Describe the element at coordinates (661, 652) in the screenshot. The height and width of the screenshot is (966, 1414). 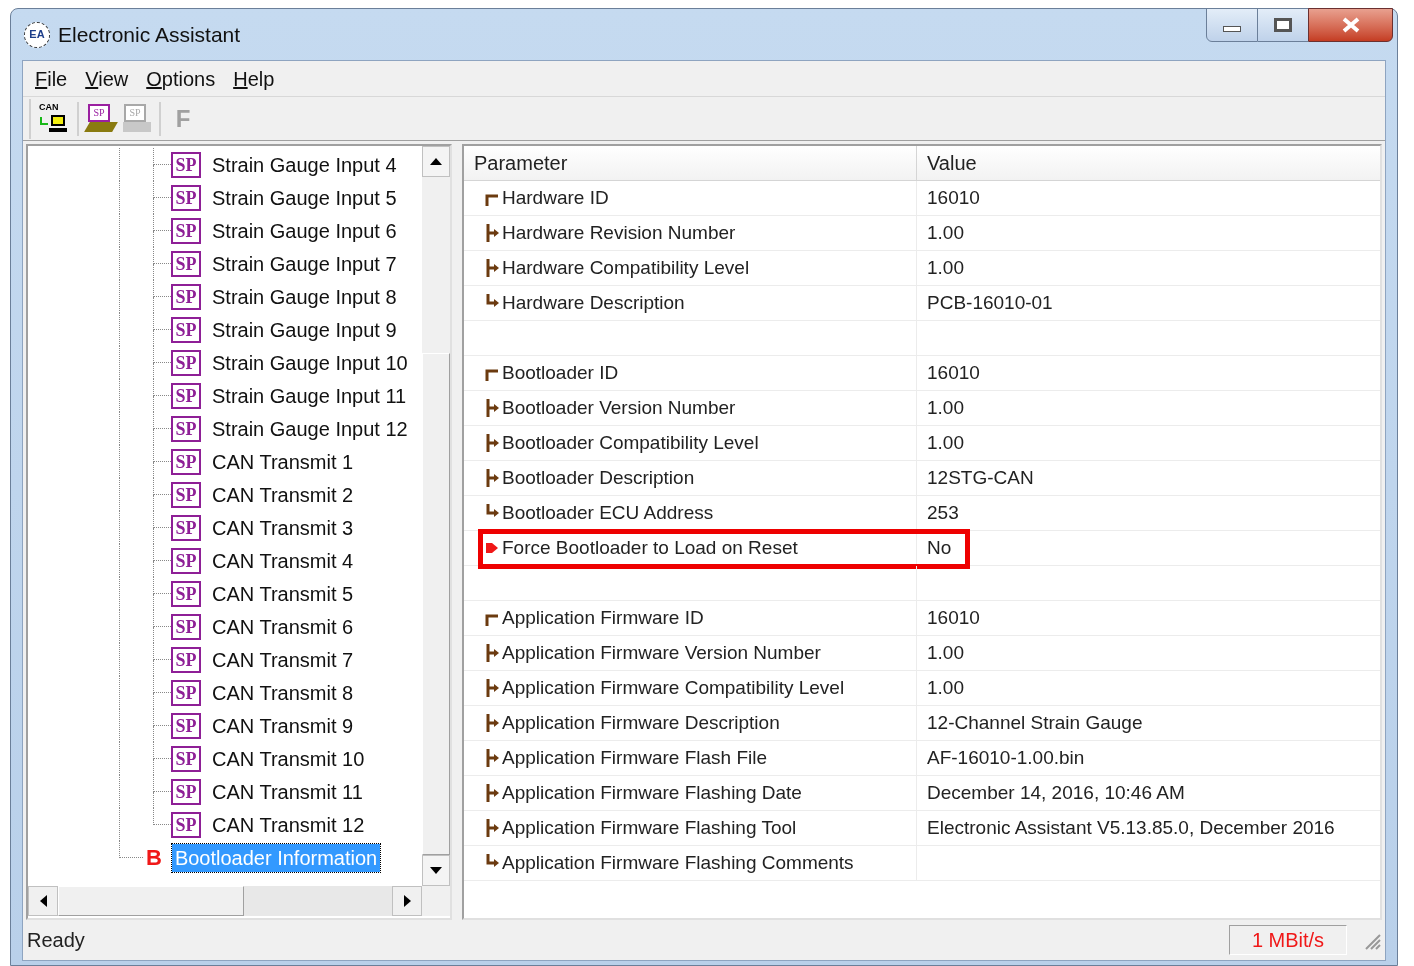
I see `parameter-name: Application Firmware Version Number` at that location.